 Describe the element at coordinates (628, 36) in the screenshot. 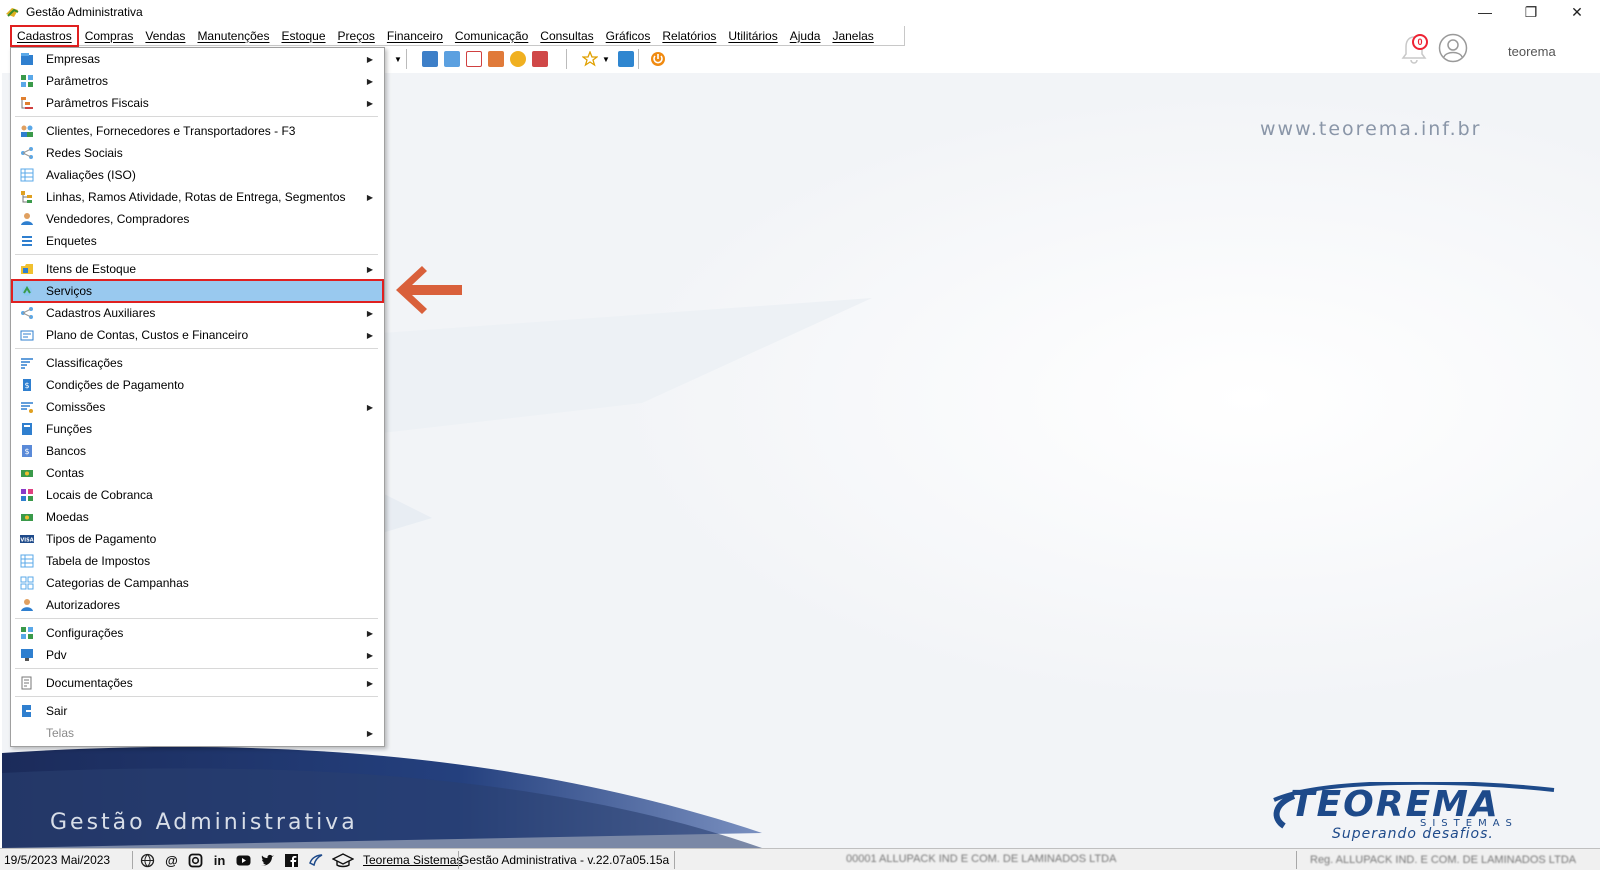

I see `menu-graficos: Gráficos` at that location.